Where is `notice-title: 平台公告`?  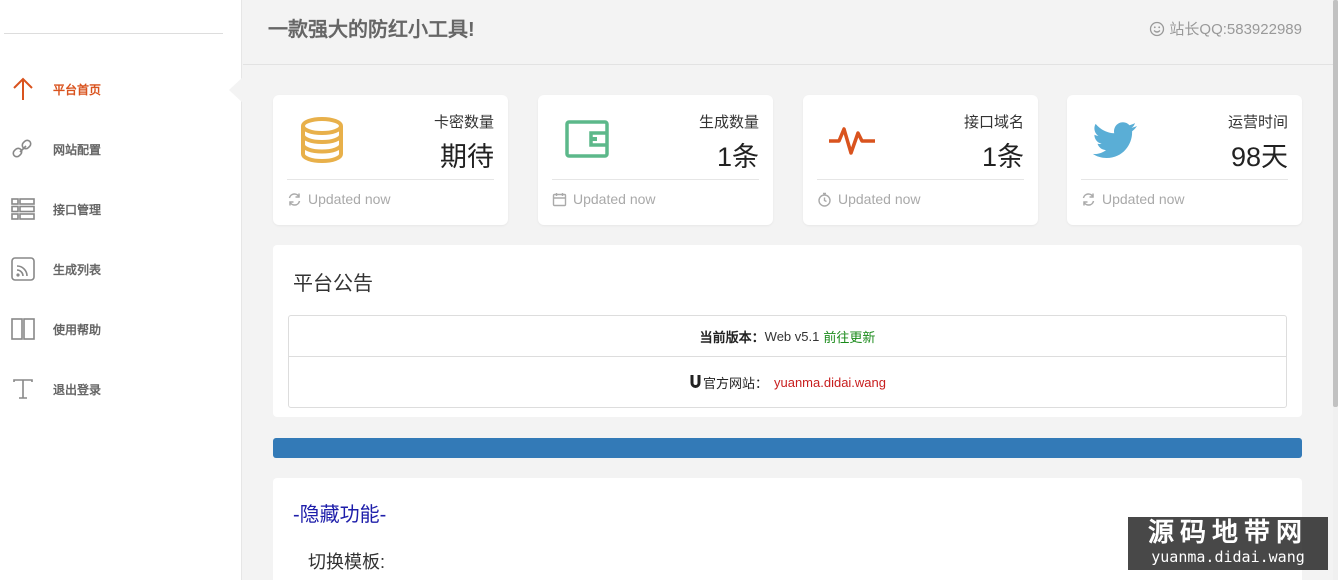 notice-title: 平台公告 is located at coordinates (333, 284).